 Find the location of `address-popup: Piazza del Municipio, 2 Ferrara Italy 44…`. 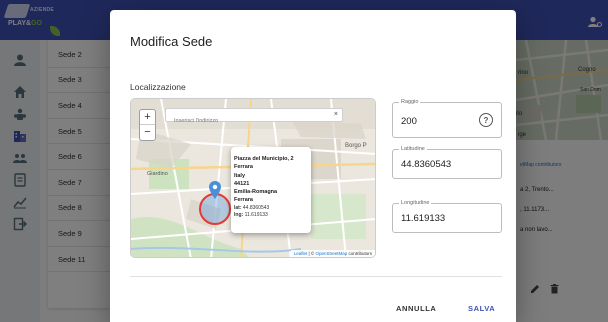

address-popup: Piazza del Municipio, 2 Ferrara Italy 44… is located at coordinates (271, 190).